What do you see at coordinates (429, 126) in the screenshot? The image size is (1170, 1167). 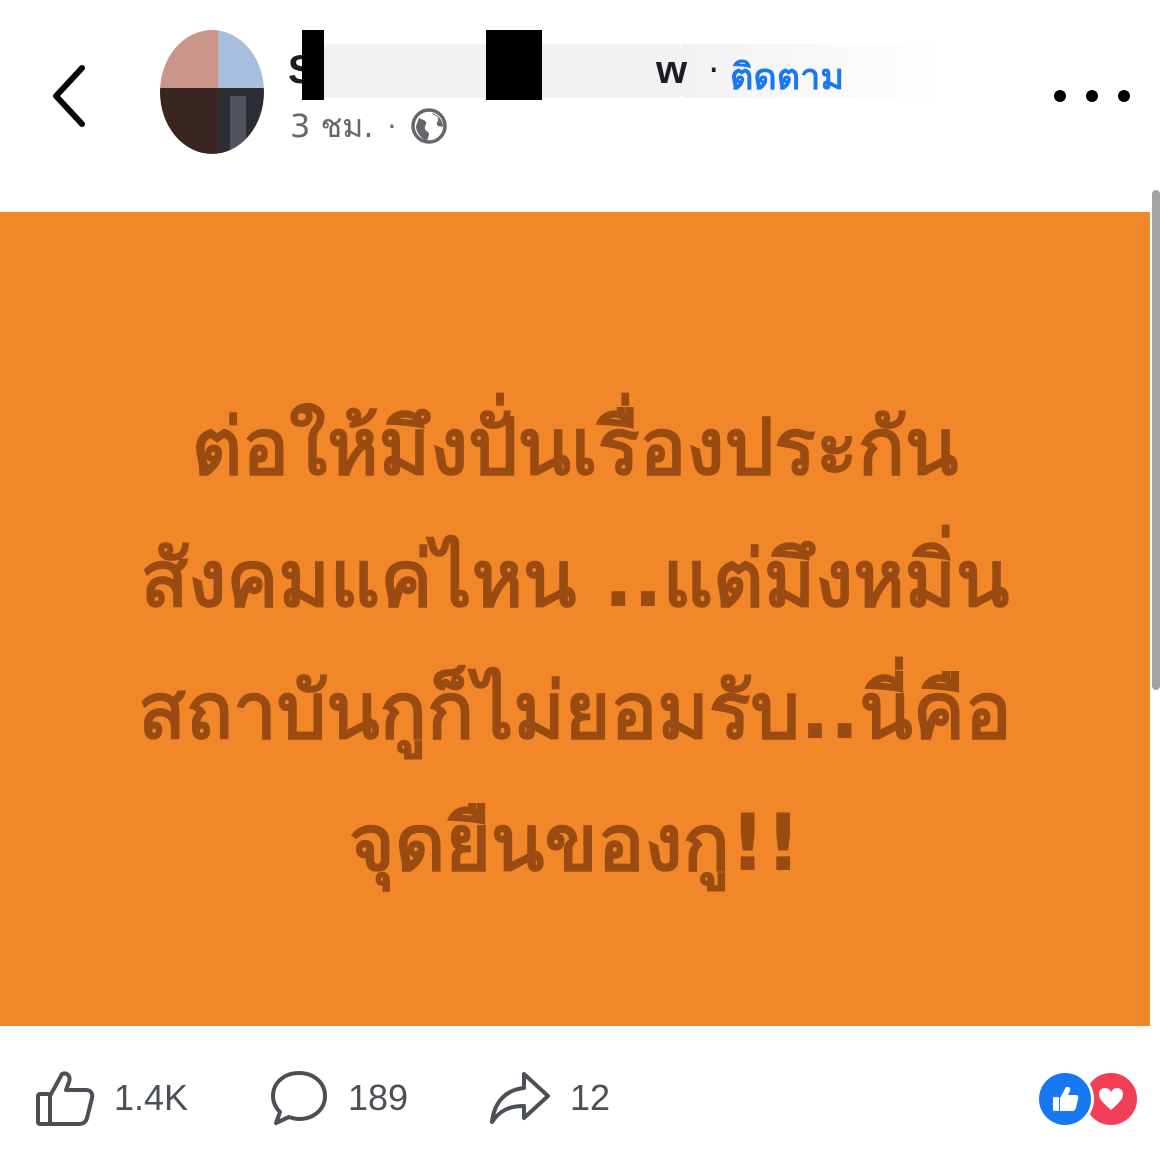 I see `globe-icon` at bounding box center [429, 126].